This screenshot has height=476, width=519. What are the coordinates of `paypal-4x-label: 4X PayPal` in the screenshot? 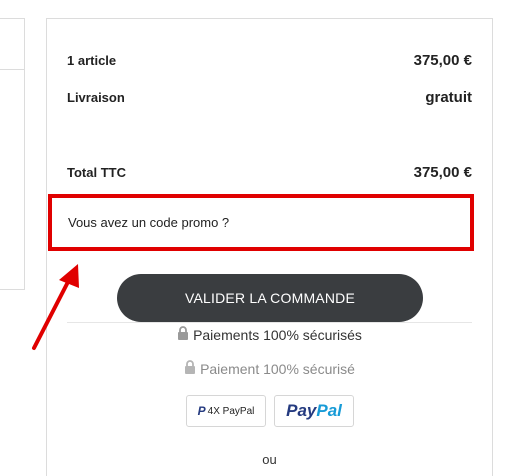 It's located at (231, 411).